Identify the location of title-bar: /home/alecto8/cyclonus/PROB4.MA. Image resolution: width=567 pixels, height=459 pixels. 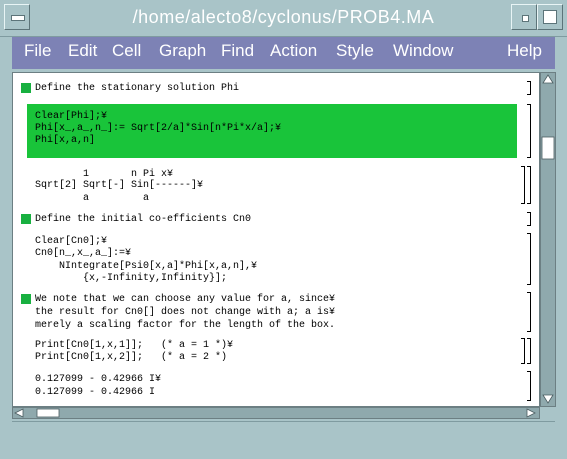
(283, 18).